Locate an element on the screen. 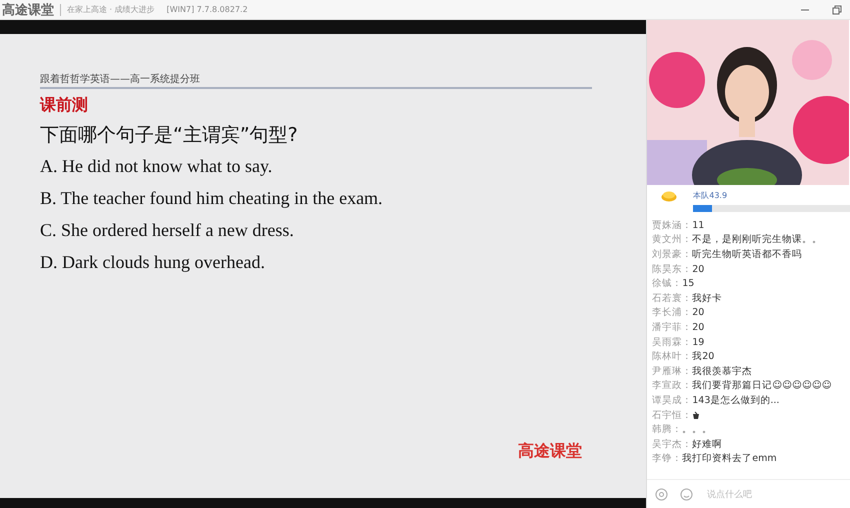 This screenshot has height=508, width=850. chat-username: 吴雨霖： is located at coordinates (672, 342).